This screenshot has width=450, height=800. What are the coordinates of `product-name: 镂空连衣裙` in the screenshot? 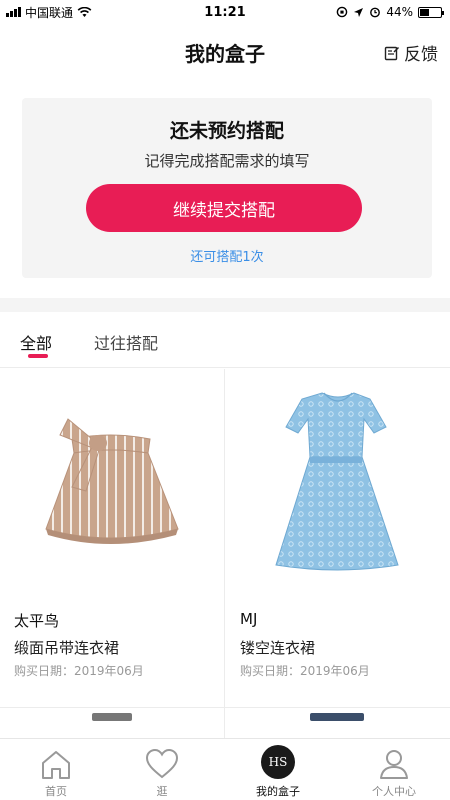 It's located at (278, 648).